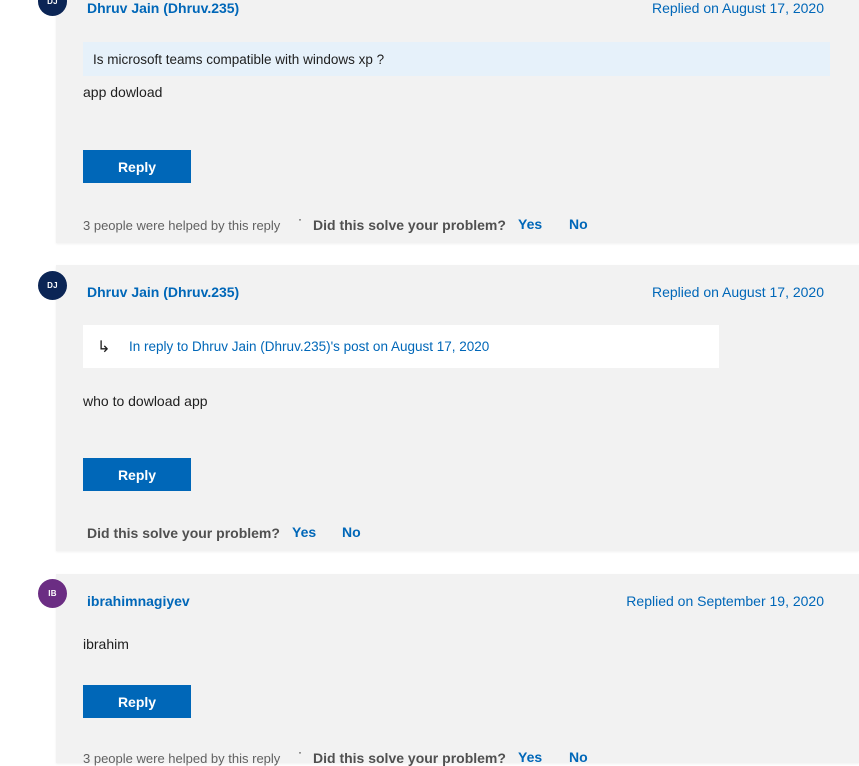  I want to click on author-name: ibrahimnagiyev, so click(138, 601).